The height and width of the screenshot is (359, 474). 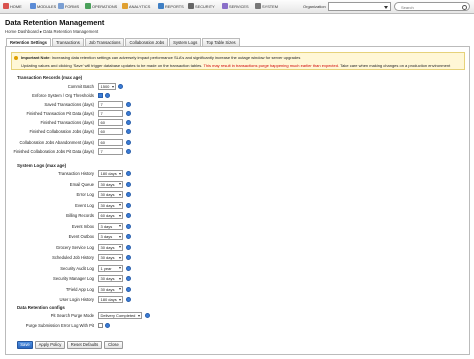 What do you see at coordinates (16, 6) in the screenshot?
I see `nav-label: HOME` at bounding box center [16, 6].